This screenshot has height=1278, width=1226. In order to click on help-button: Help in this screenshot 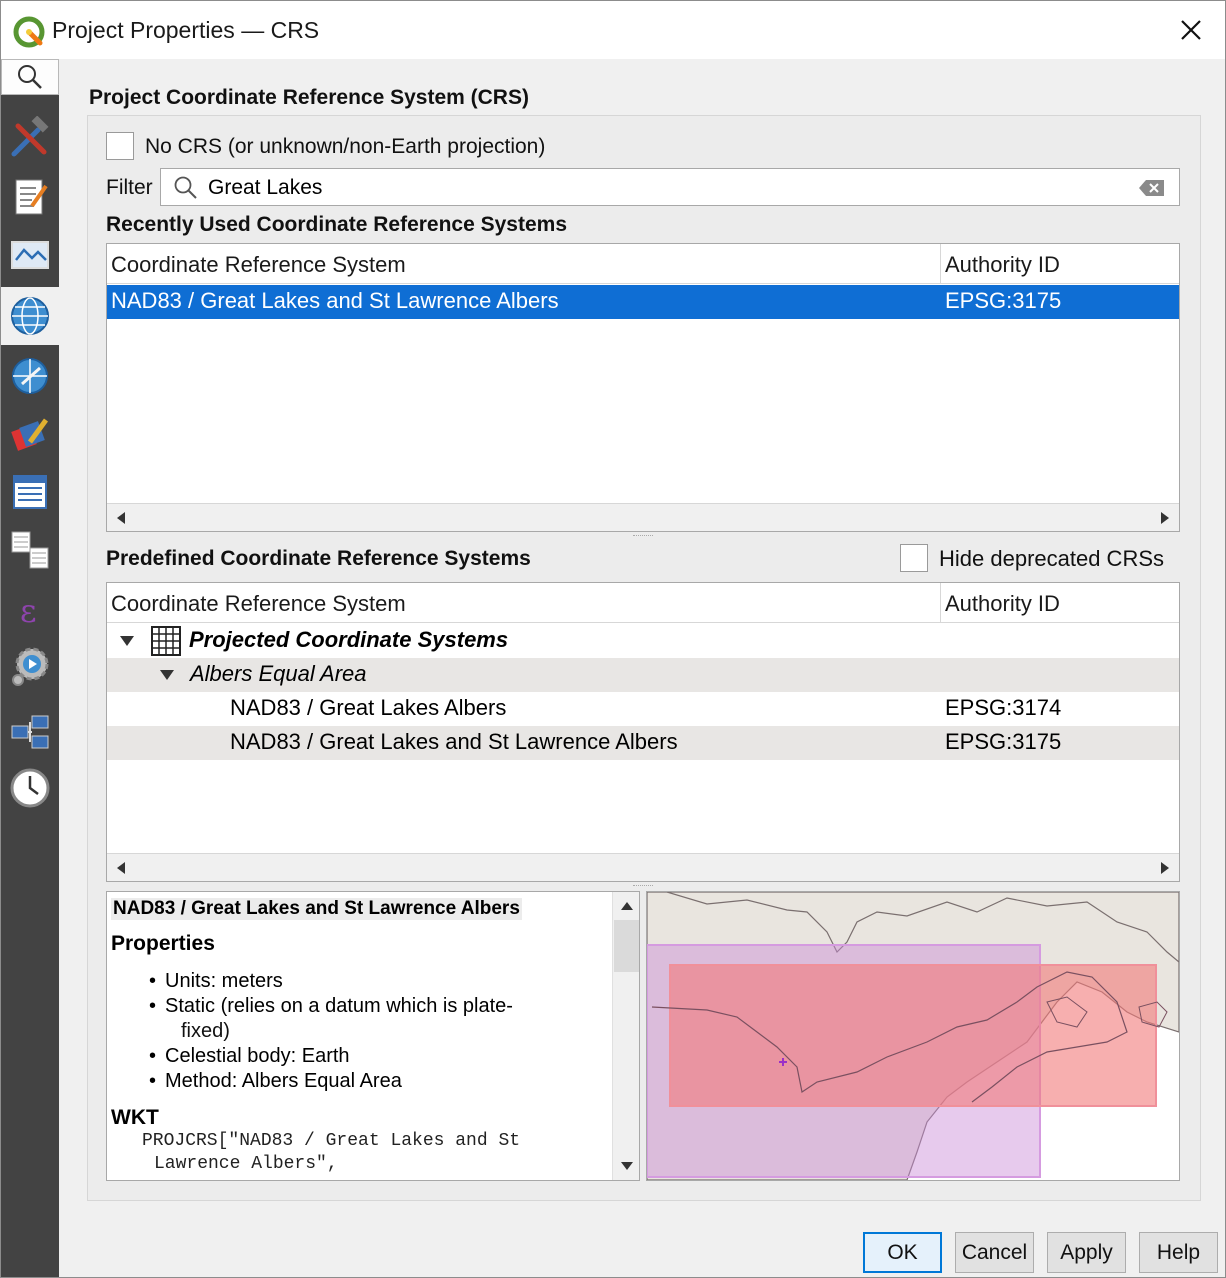, I will do `click(1178, 1252)`.